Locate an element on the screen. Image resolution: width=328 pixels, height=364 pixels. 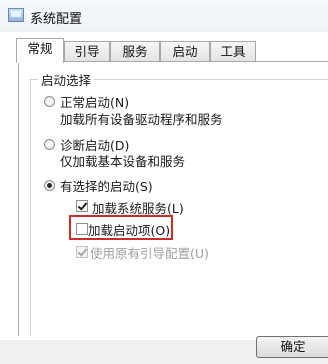
normal-startup-description: 加载所有设备驱动程序和服务 is located at coordinates (141, 119).